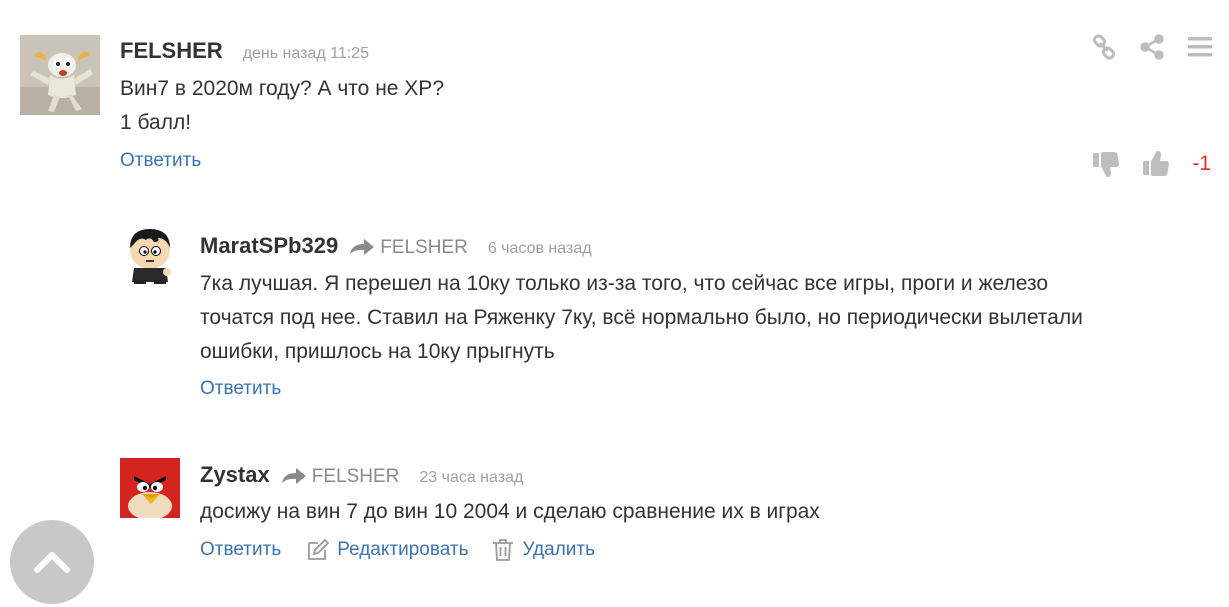 The image size is (1229, 607). I want to click on cartoon-boy-avatar-icon, so click(150, 254).